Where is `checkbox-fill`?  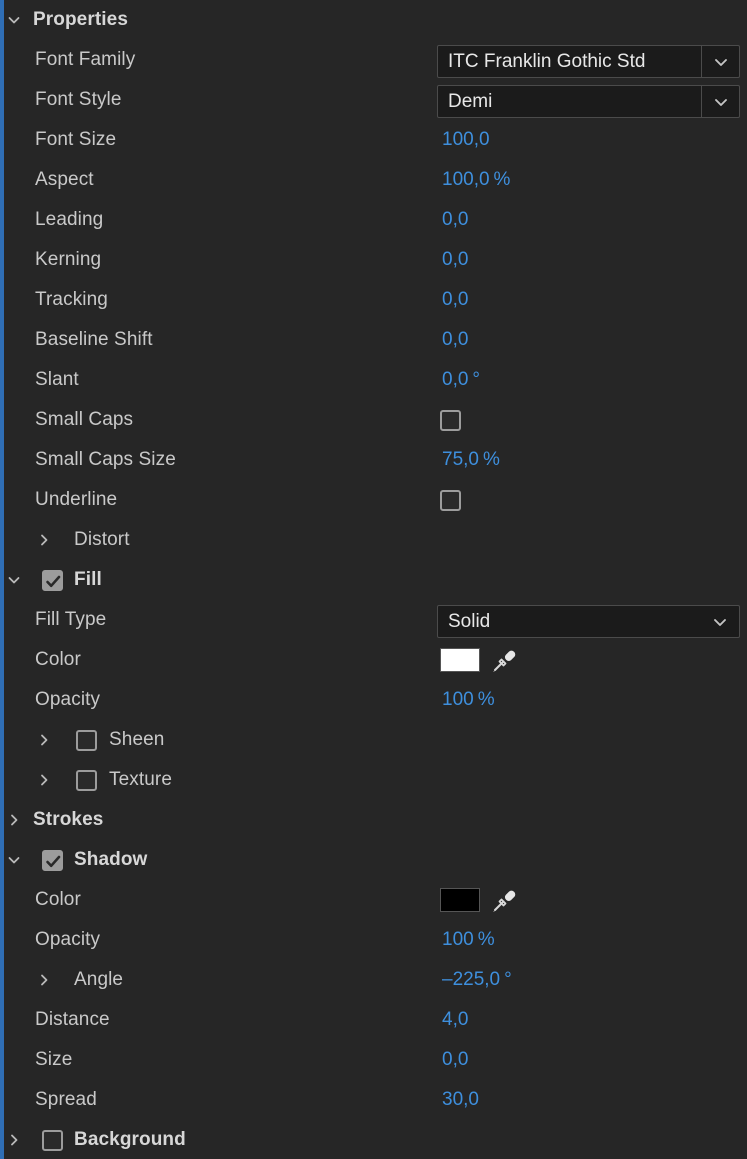 checkbox-fill is located at coordinates (52, 580).